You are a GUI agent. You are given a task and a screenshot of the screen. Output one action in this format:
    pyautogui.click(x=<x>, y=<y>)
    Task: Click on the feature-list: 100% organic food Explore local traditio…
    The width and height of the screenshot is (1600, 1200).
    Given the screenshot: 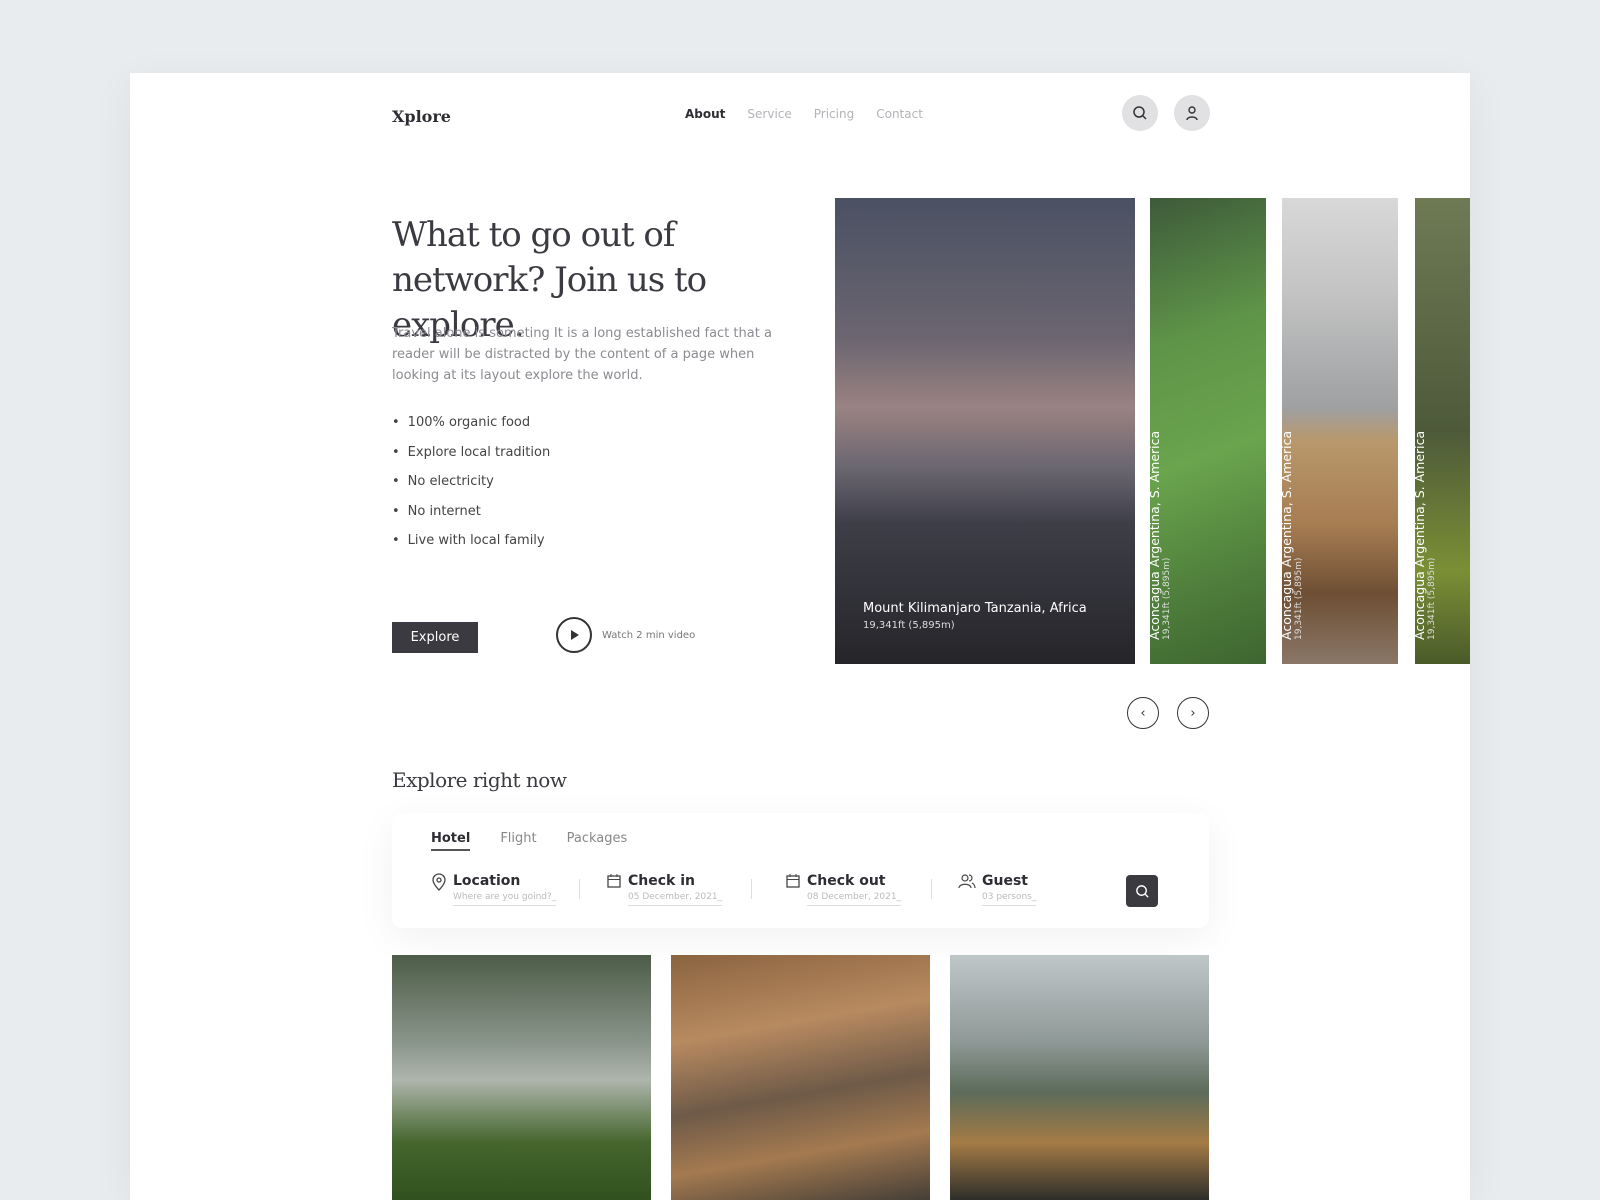 What is the action you would take?
    pyautogui.click(x=471, y=489)
    